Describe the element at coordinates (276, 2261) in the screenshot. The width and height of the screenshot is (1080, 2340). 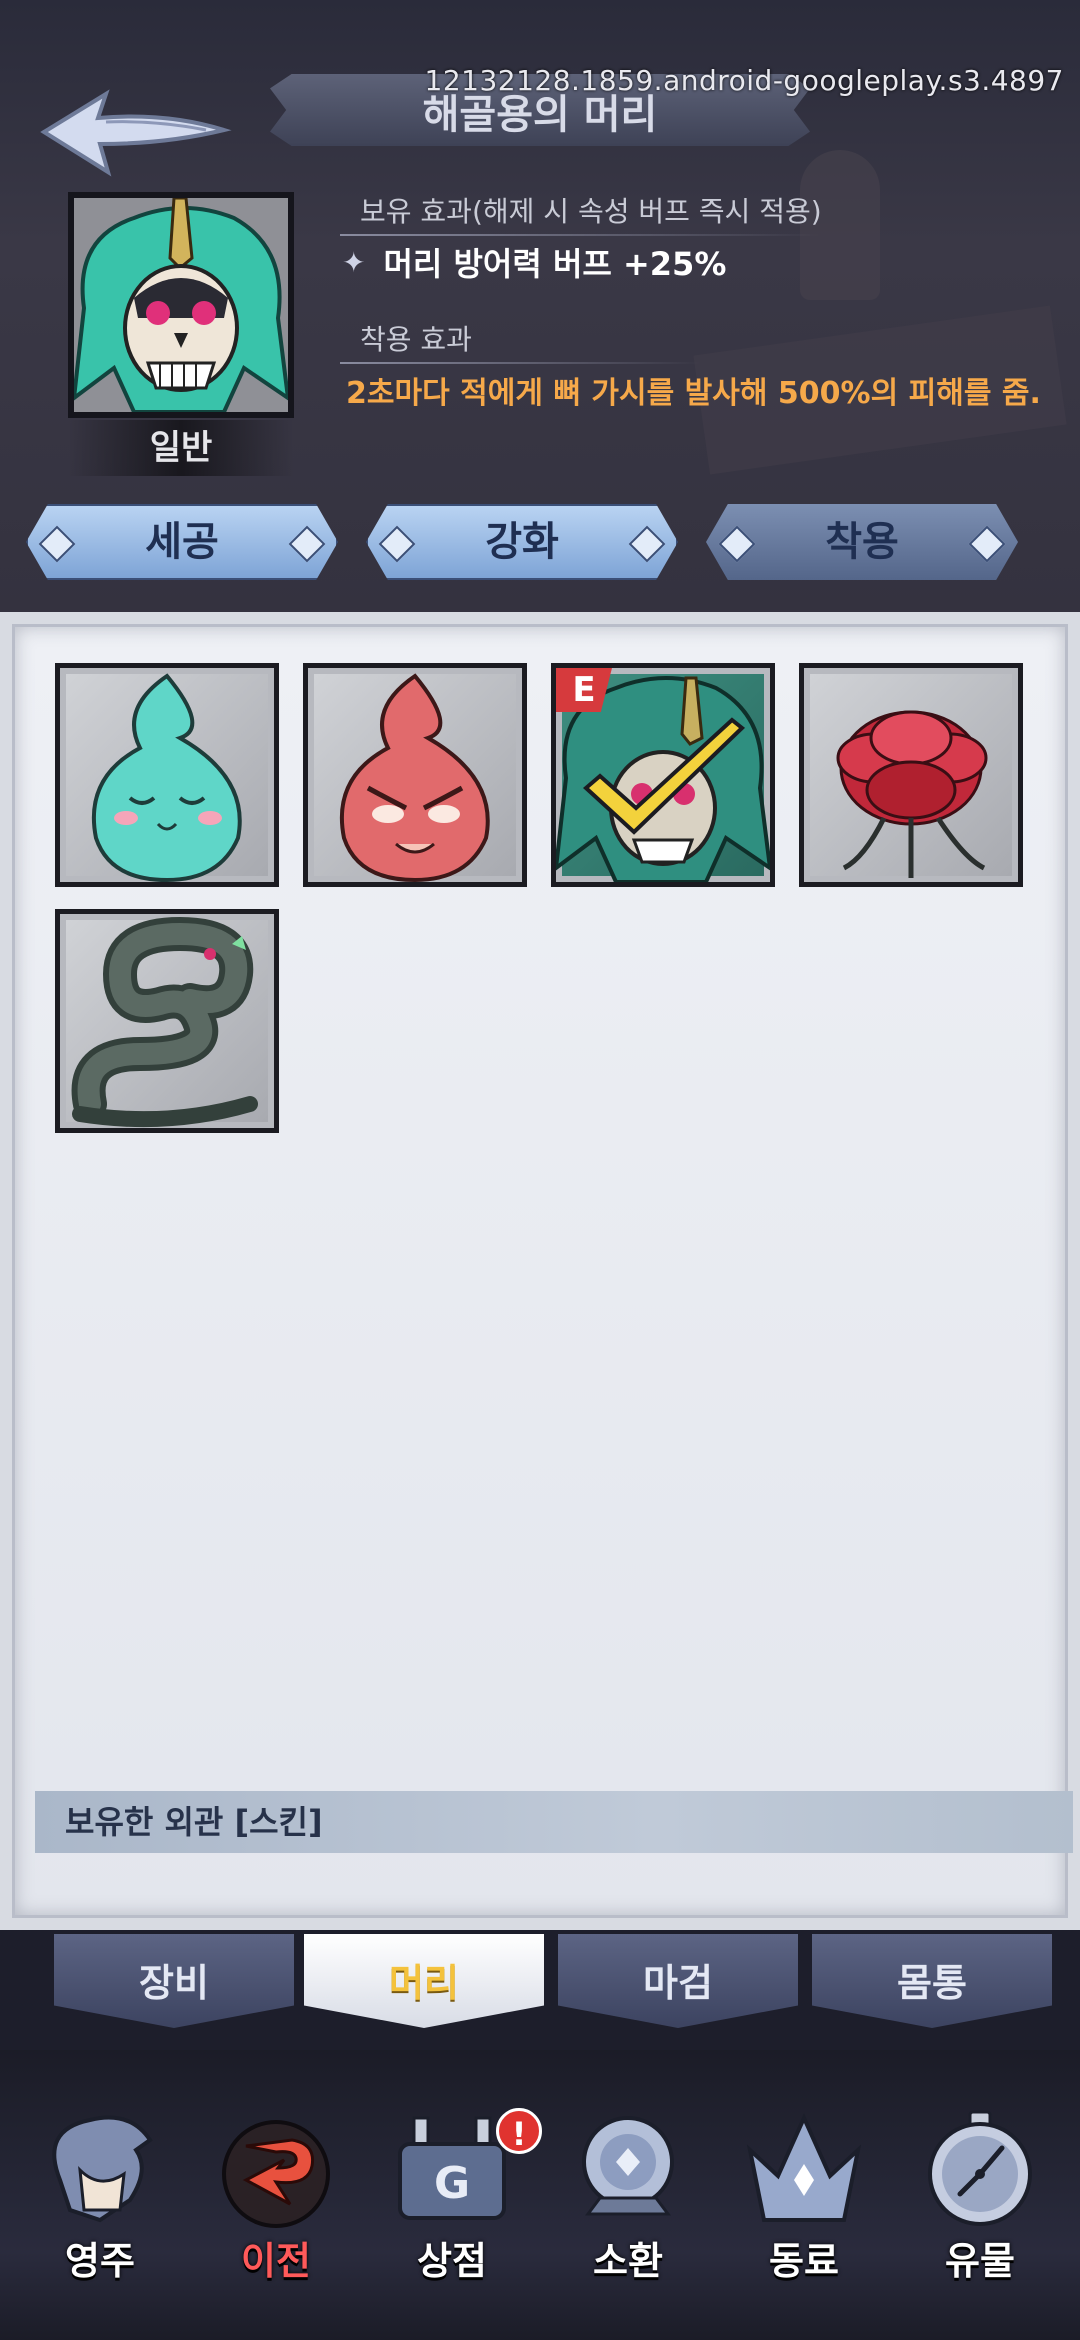
I see `nav-label: 이전` at that location.